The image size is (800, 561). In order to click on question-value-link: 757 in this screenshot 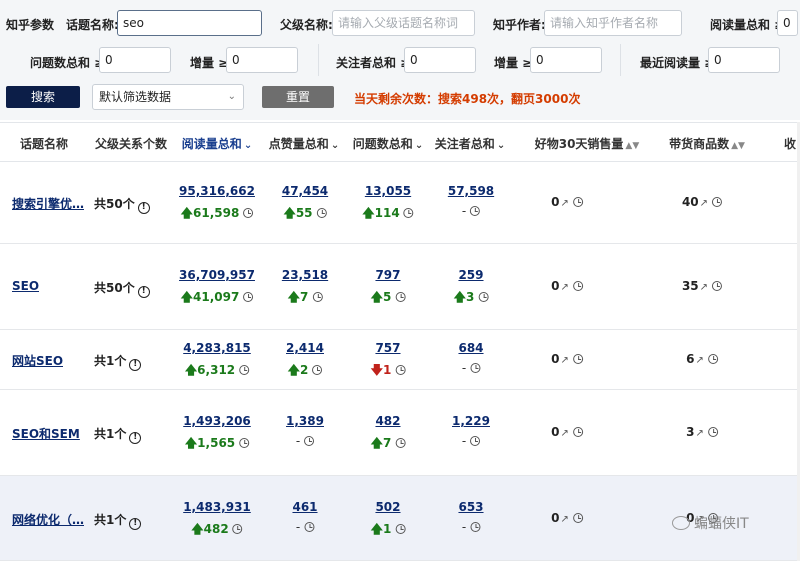, I will do `click(388, 348)`.